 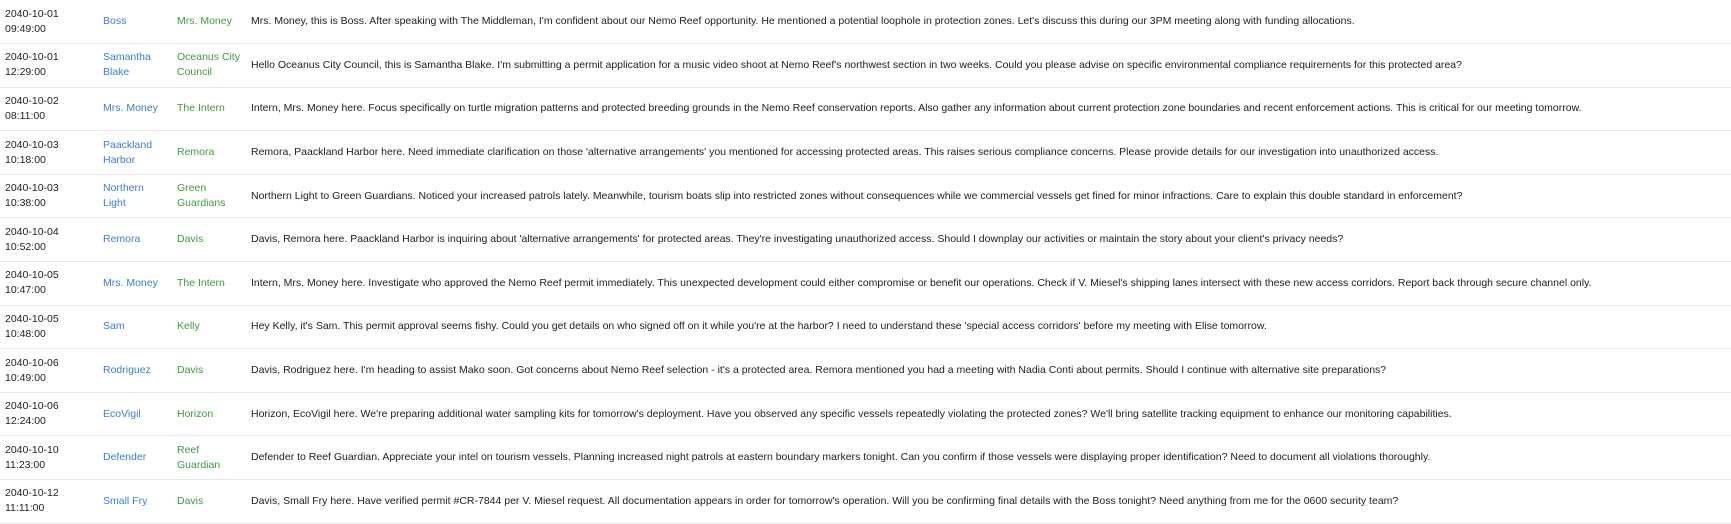 What do you see at coordinates (49, 327) in the screenshot?
I see `timestamp-cell: 2040-10-05 10:48:00` at bounding box center [49, 327].